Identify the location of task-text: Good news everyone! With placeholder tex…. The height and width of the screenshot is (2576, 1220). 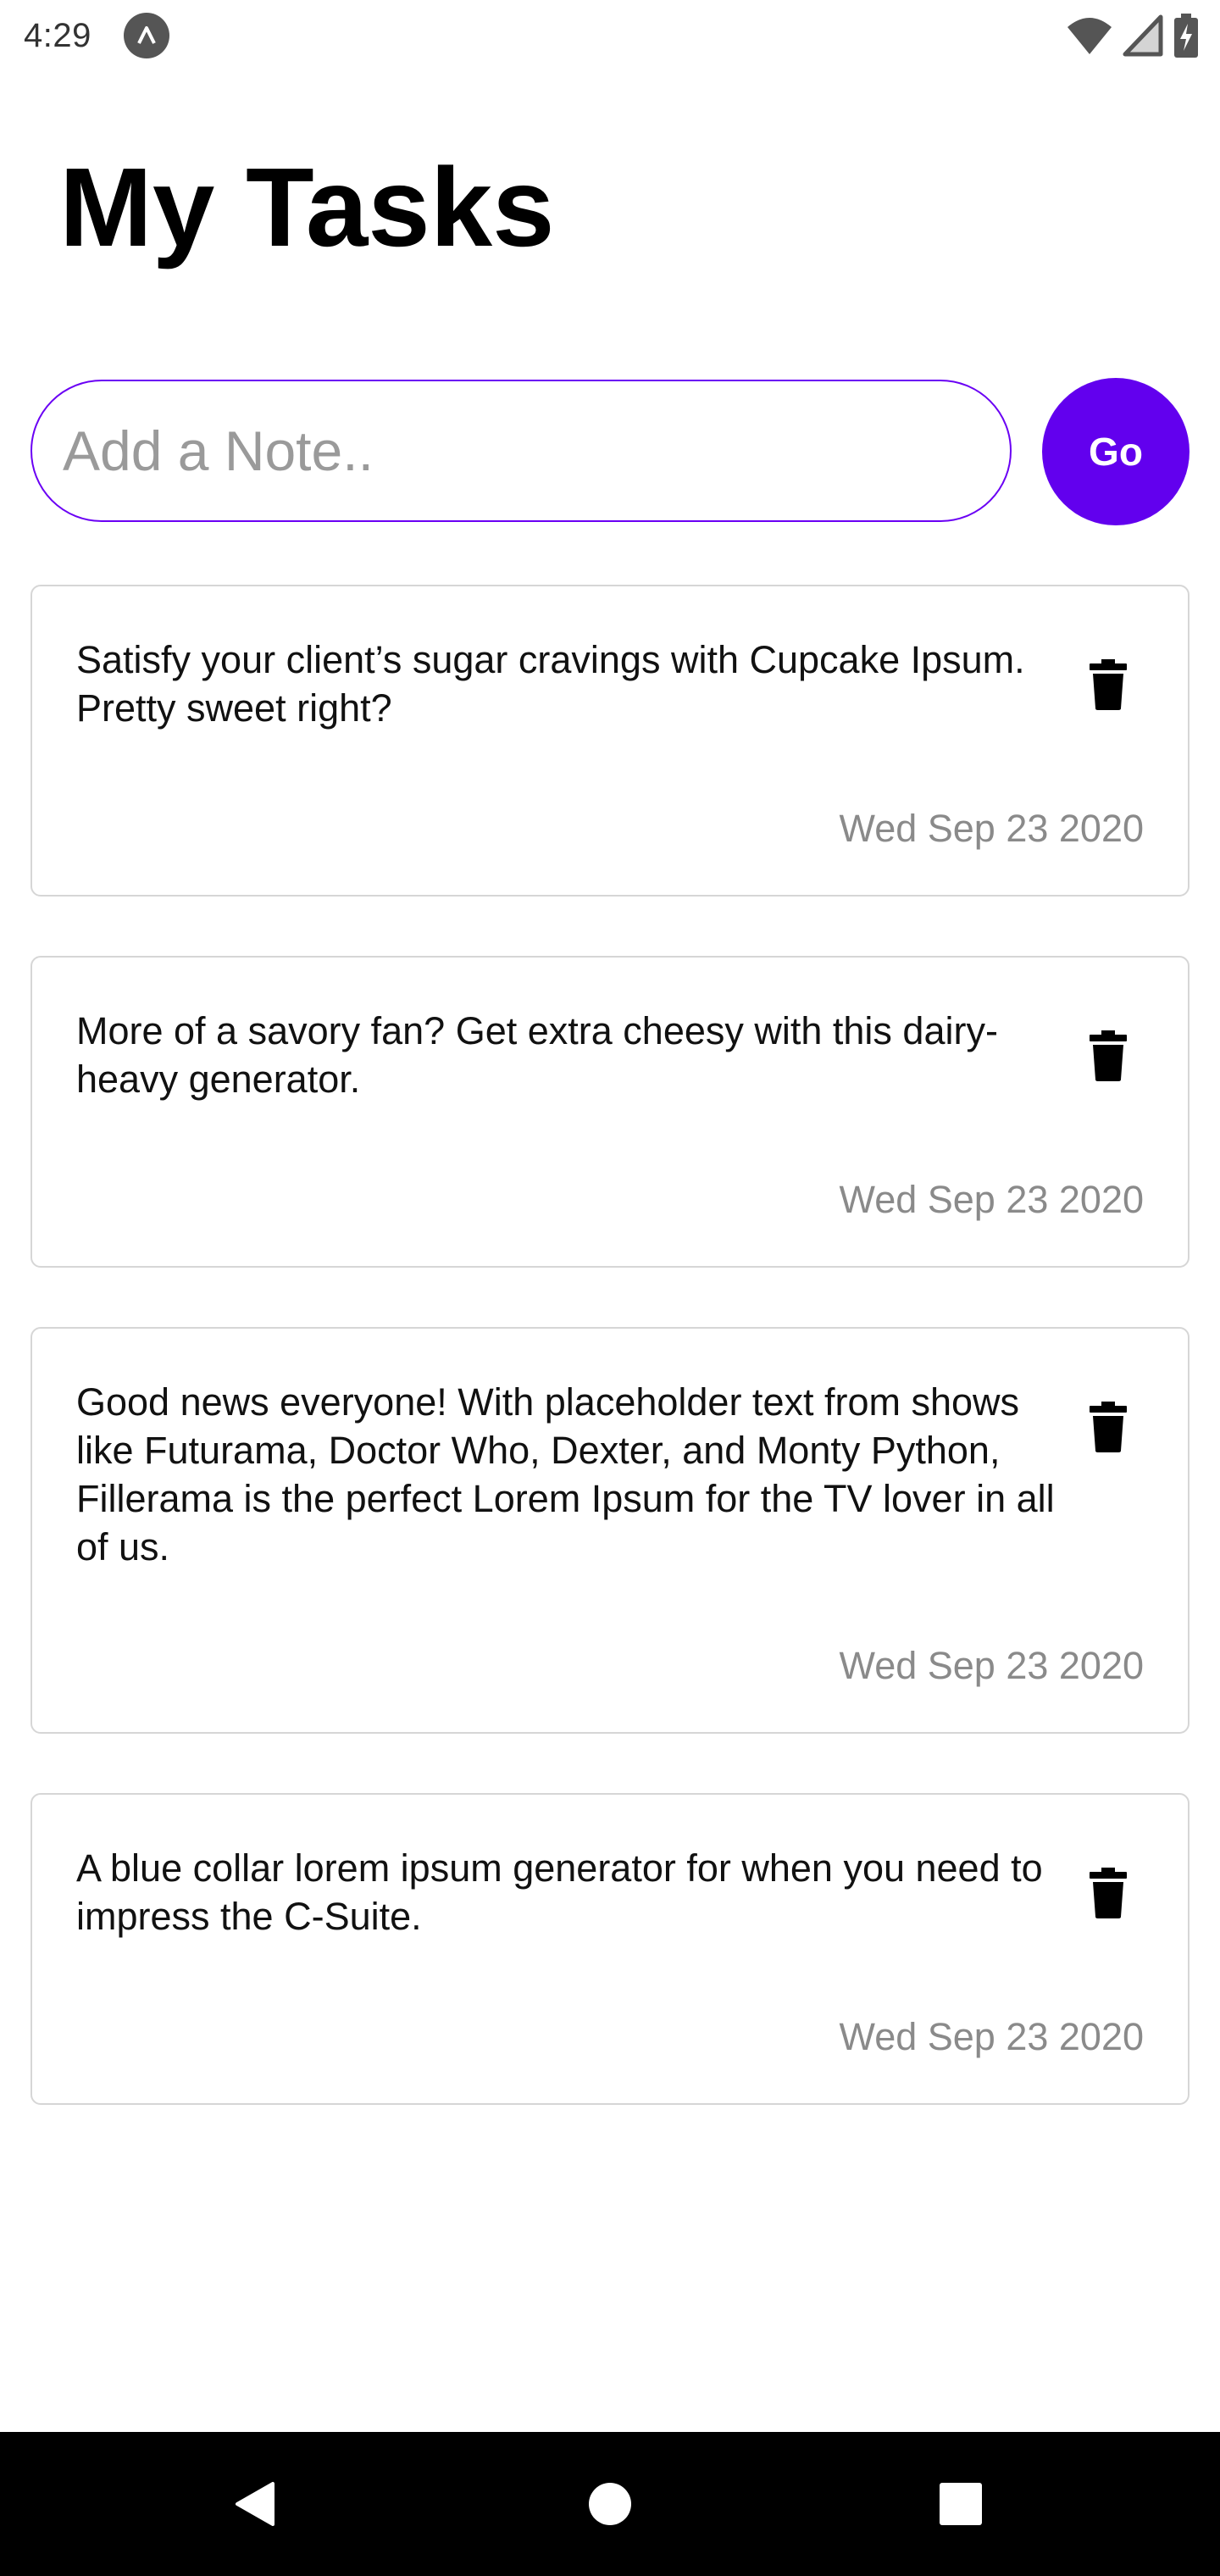
(565, 1474).